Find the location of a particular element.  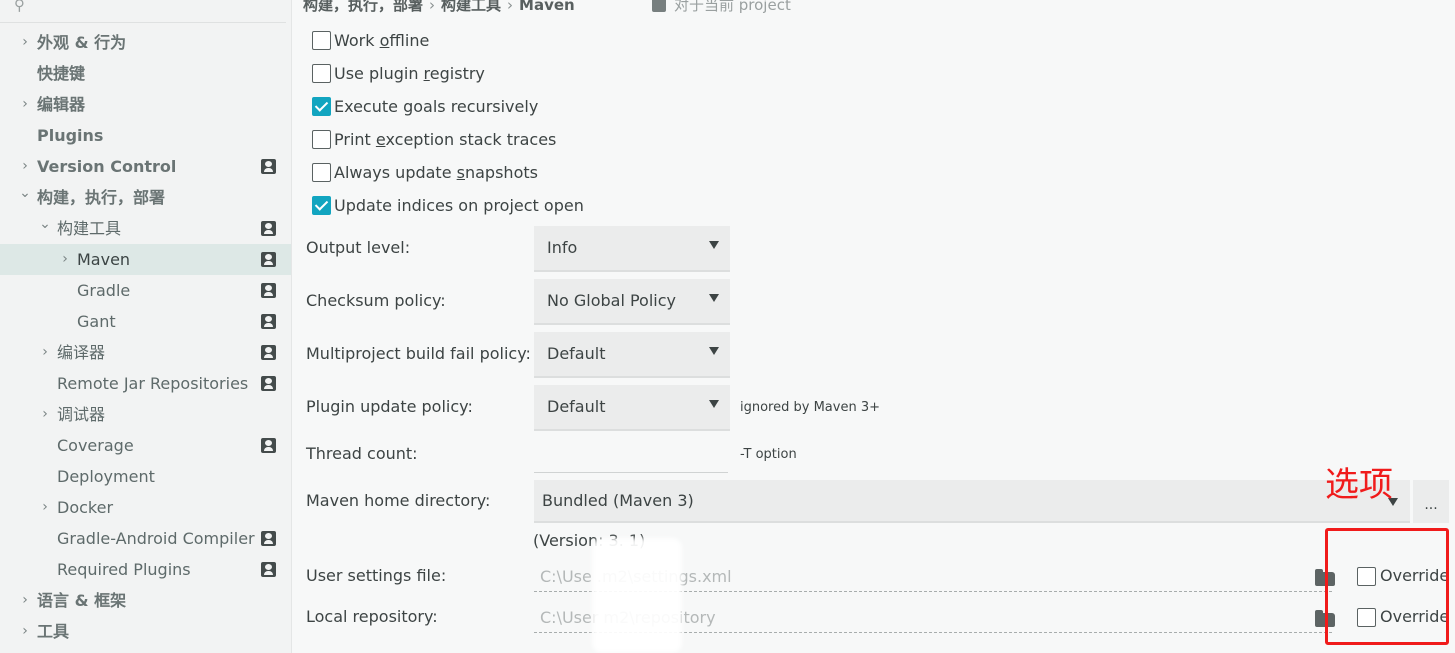

sidebar-item-label: Remote Jar Repositories is located at coordinates (153, 383).